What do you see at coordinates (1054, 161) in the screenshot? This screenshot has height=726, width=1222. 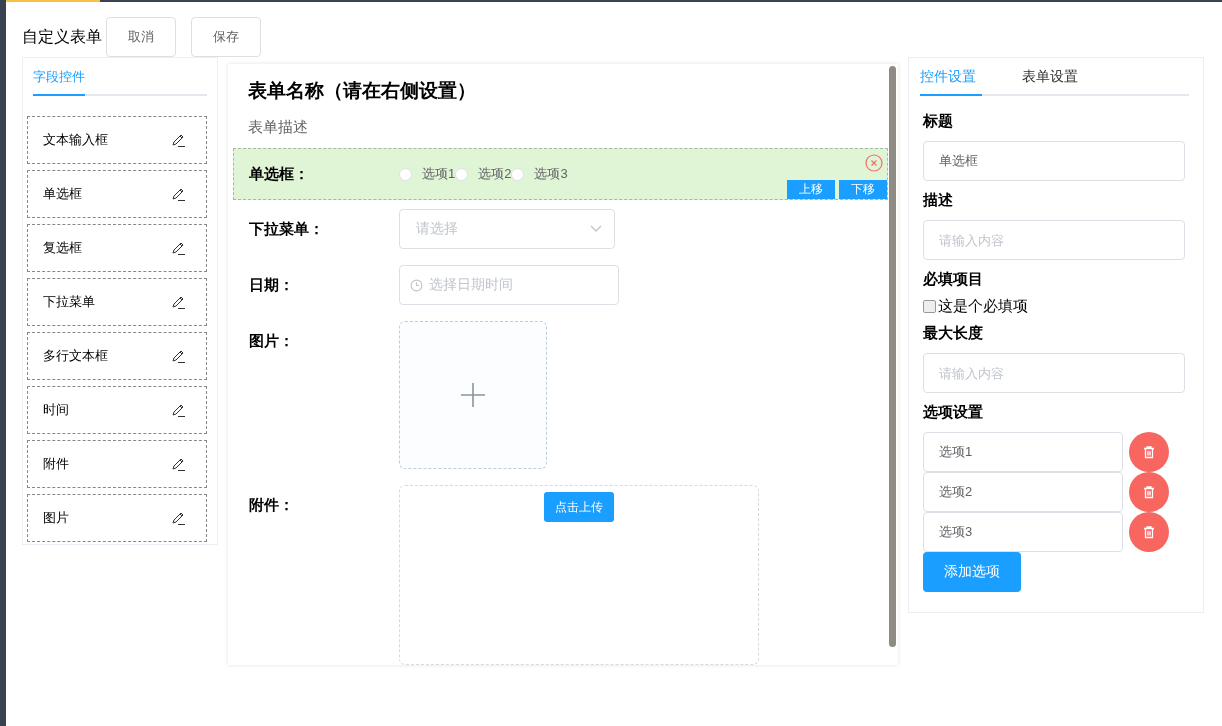 I see `text-input-field: 单选框` at bounding box center [1054, 161].